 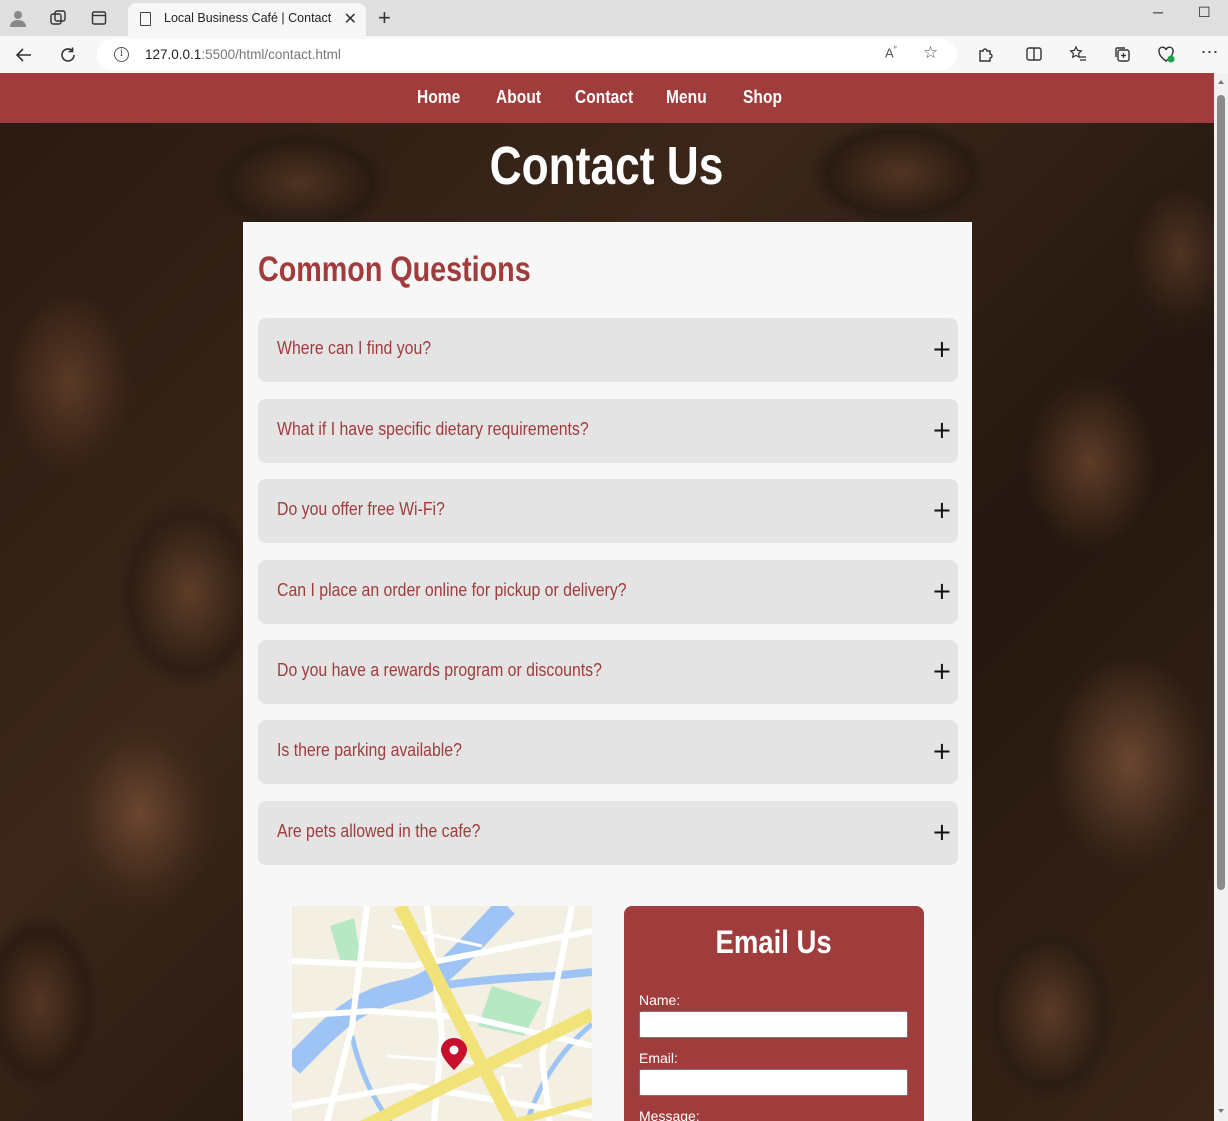 I want to click on profile-icon, so click(x=18, y=18).